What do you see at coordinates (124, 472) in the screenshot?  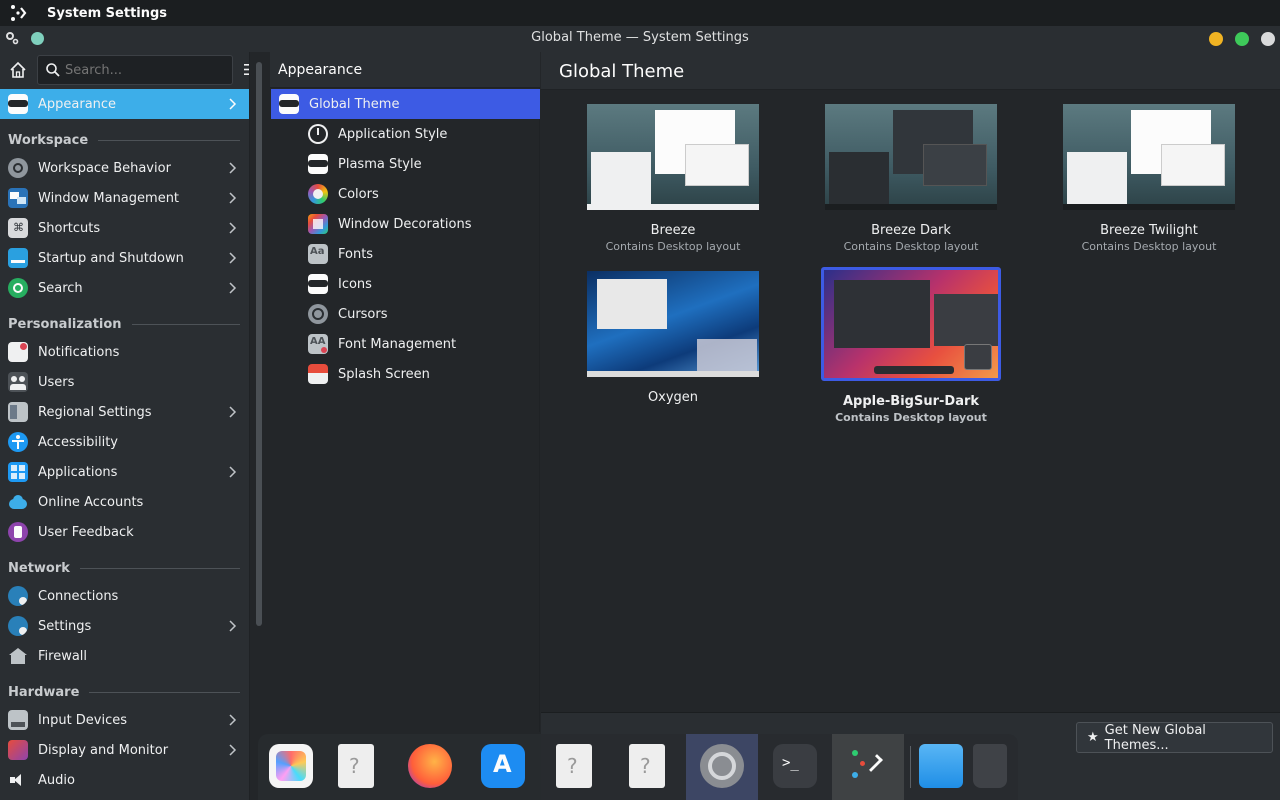 I see `sidebar-item-applications: Applications` at bounding box center [124, 472].